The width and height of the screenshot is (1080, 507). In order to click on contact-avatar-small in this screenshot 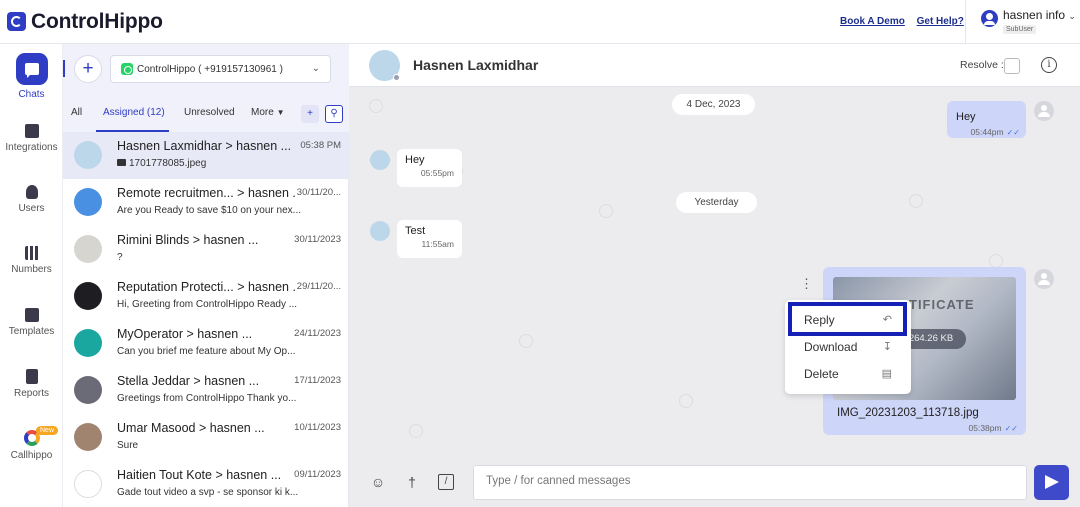, I will do `click(380, 231)`.